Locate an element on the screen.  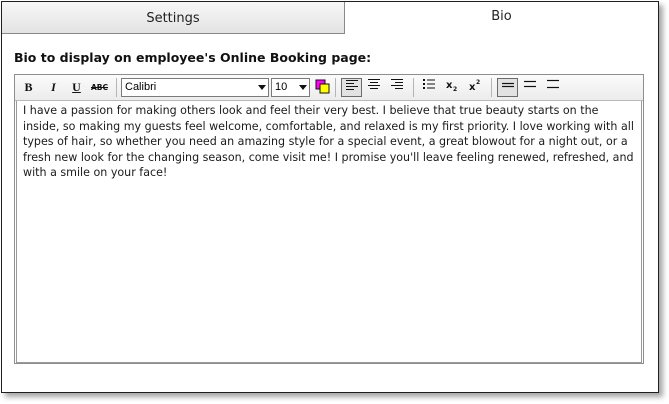
editor-toolbar: B I U ABC Calibri 10 x 2 x 2 is located at coordinates (329, 88).